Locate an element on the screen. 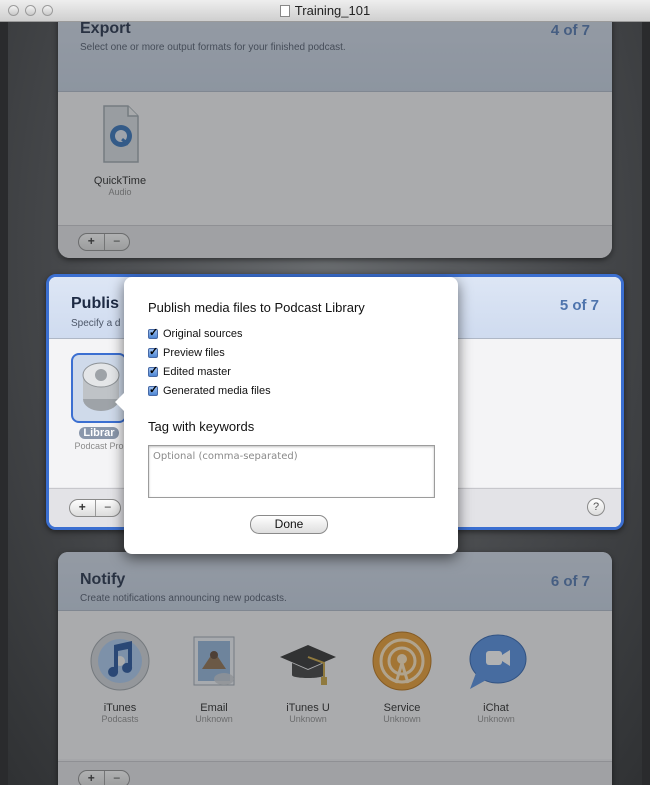  checkbox-label: Preview files is located at coordinates (194, 353).